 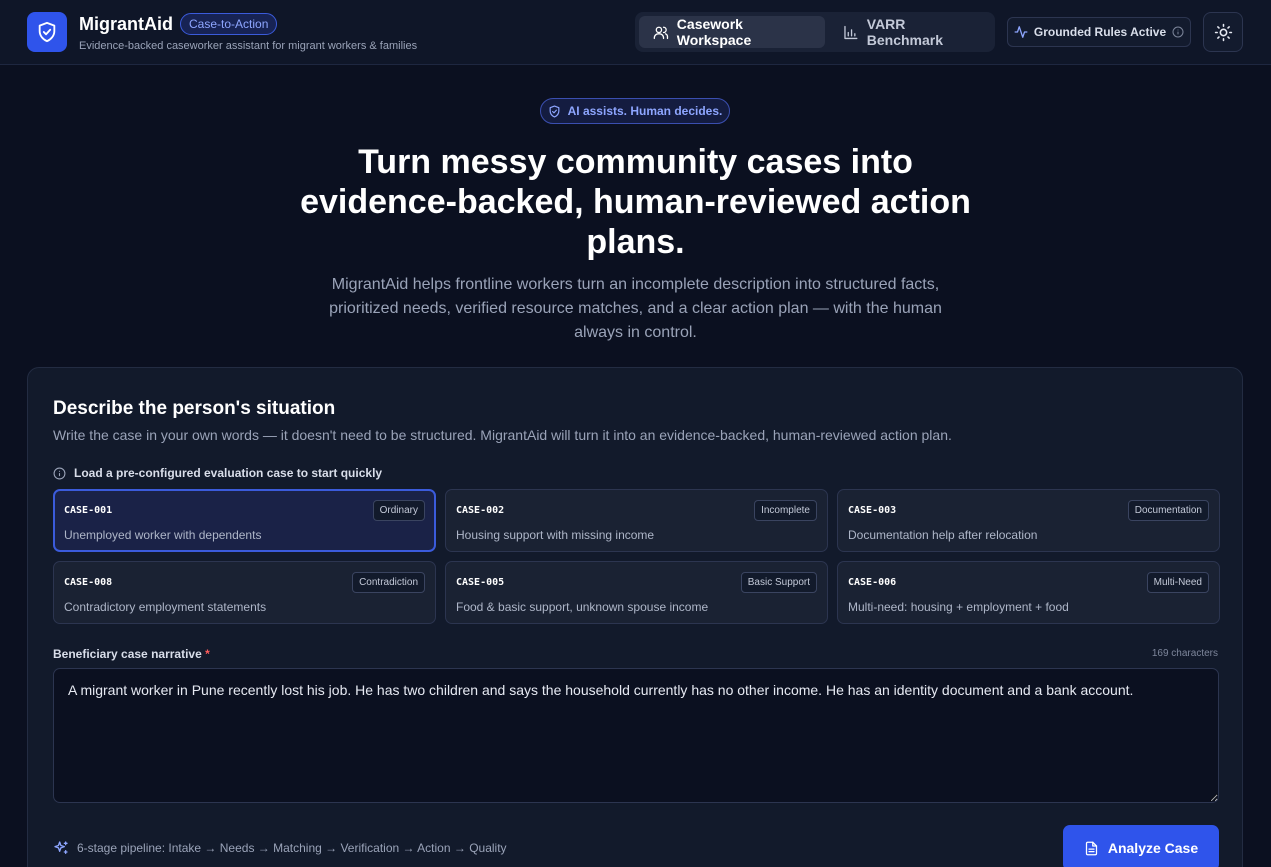 I want to click on case-id: CASE-001, so click(x=88, y=510).